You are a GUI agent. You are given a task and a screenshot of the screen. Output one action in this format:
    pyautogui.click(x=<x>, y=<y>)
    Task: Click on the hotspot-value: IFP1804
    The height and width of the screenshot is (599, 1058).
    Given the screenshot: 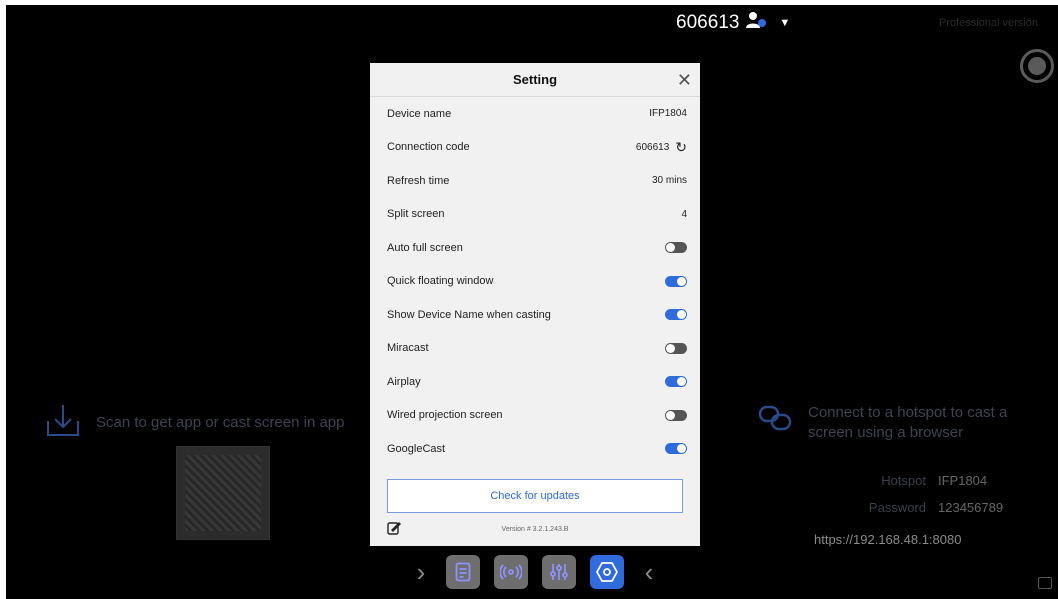 What is the action you would take?
    pyautogui.click(x=963, y=480)
    